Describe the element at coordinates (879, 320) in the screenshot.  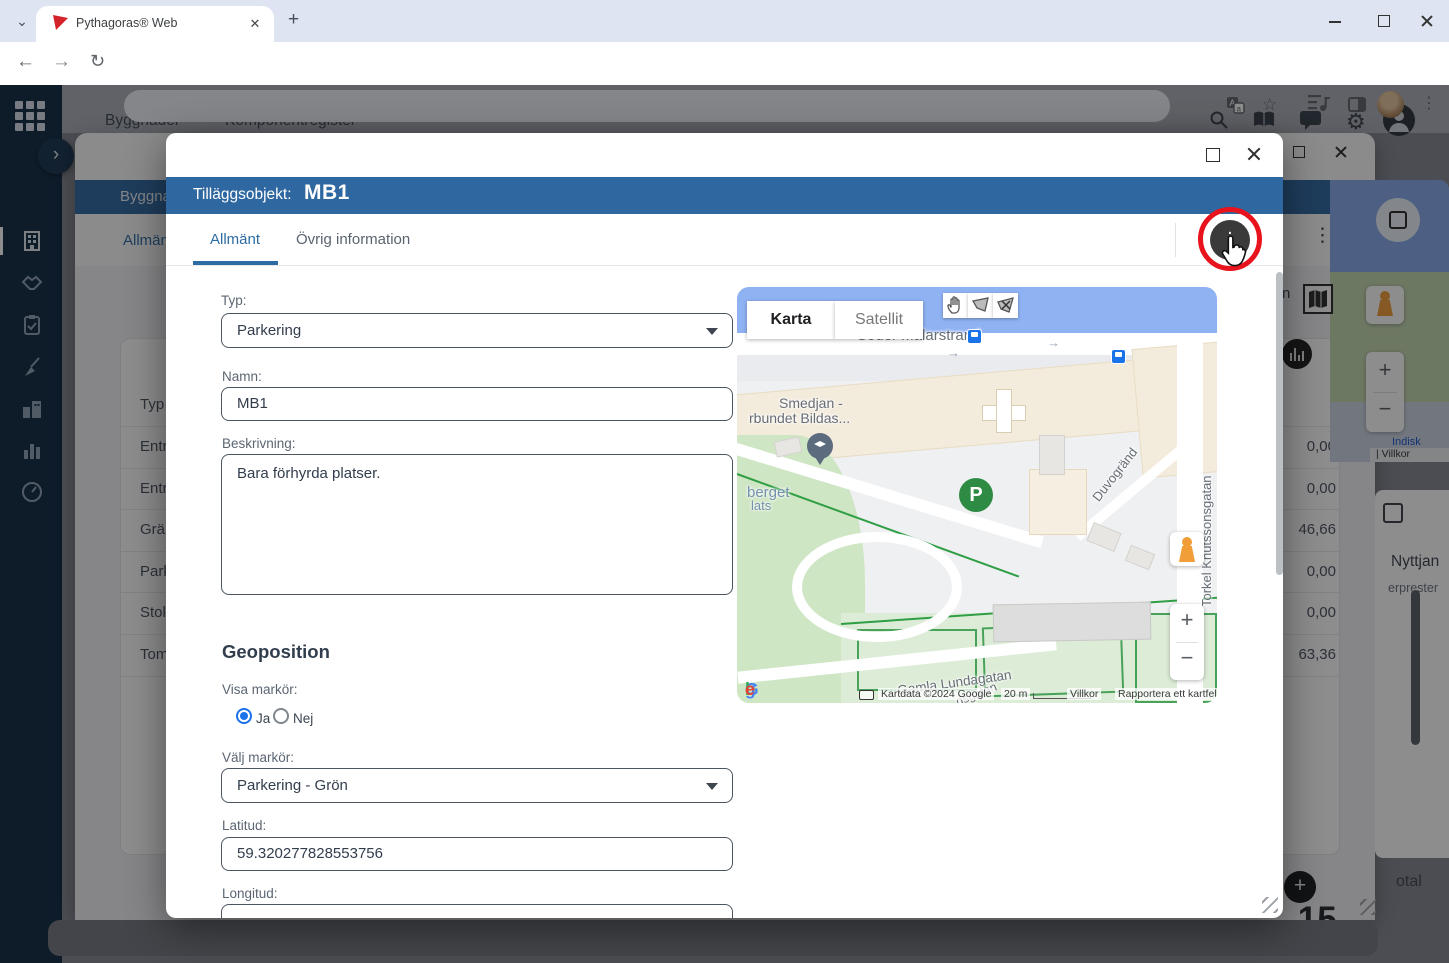
I see `map-type-satellit-button: Satellit` at that location.